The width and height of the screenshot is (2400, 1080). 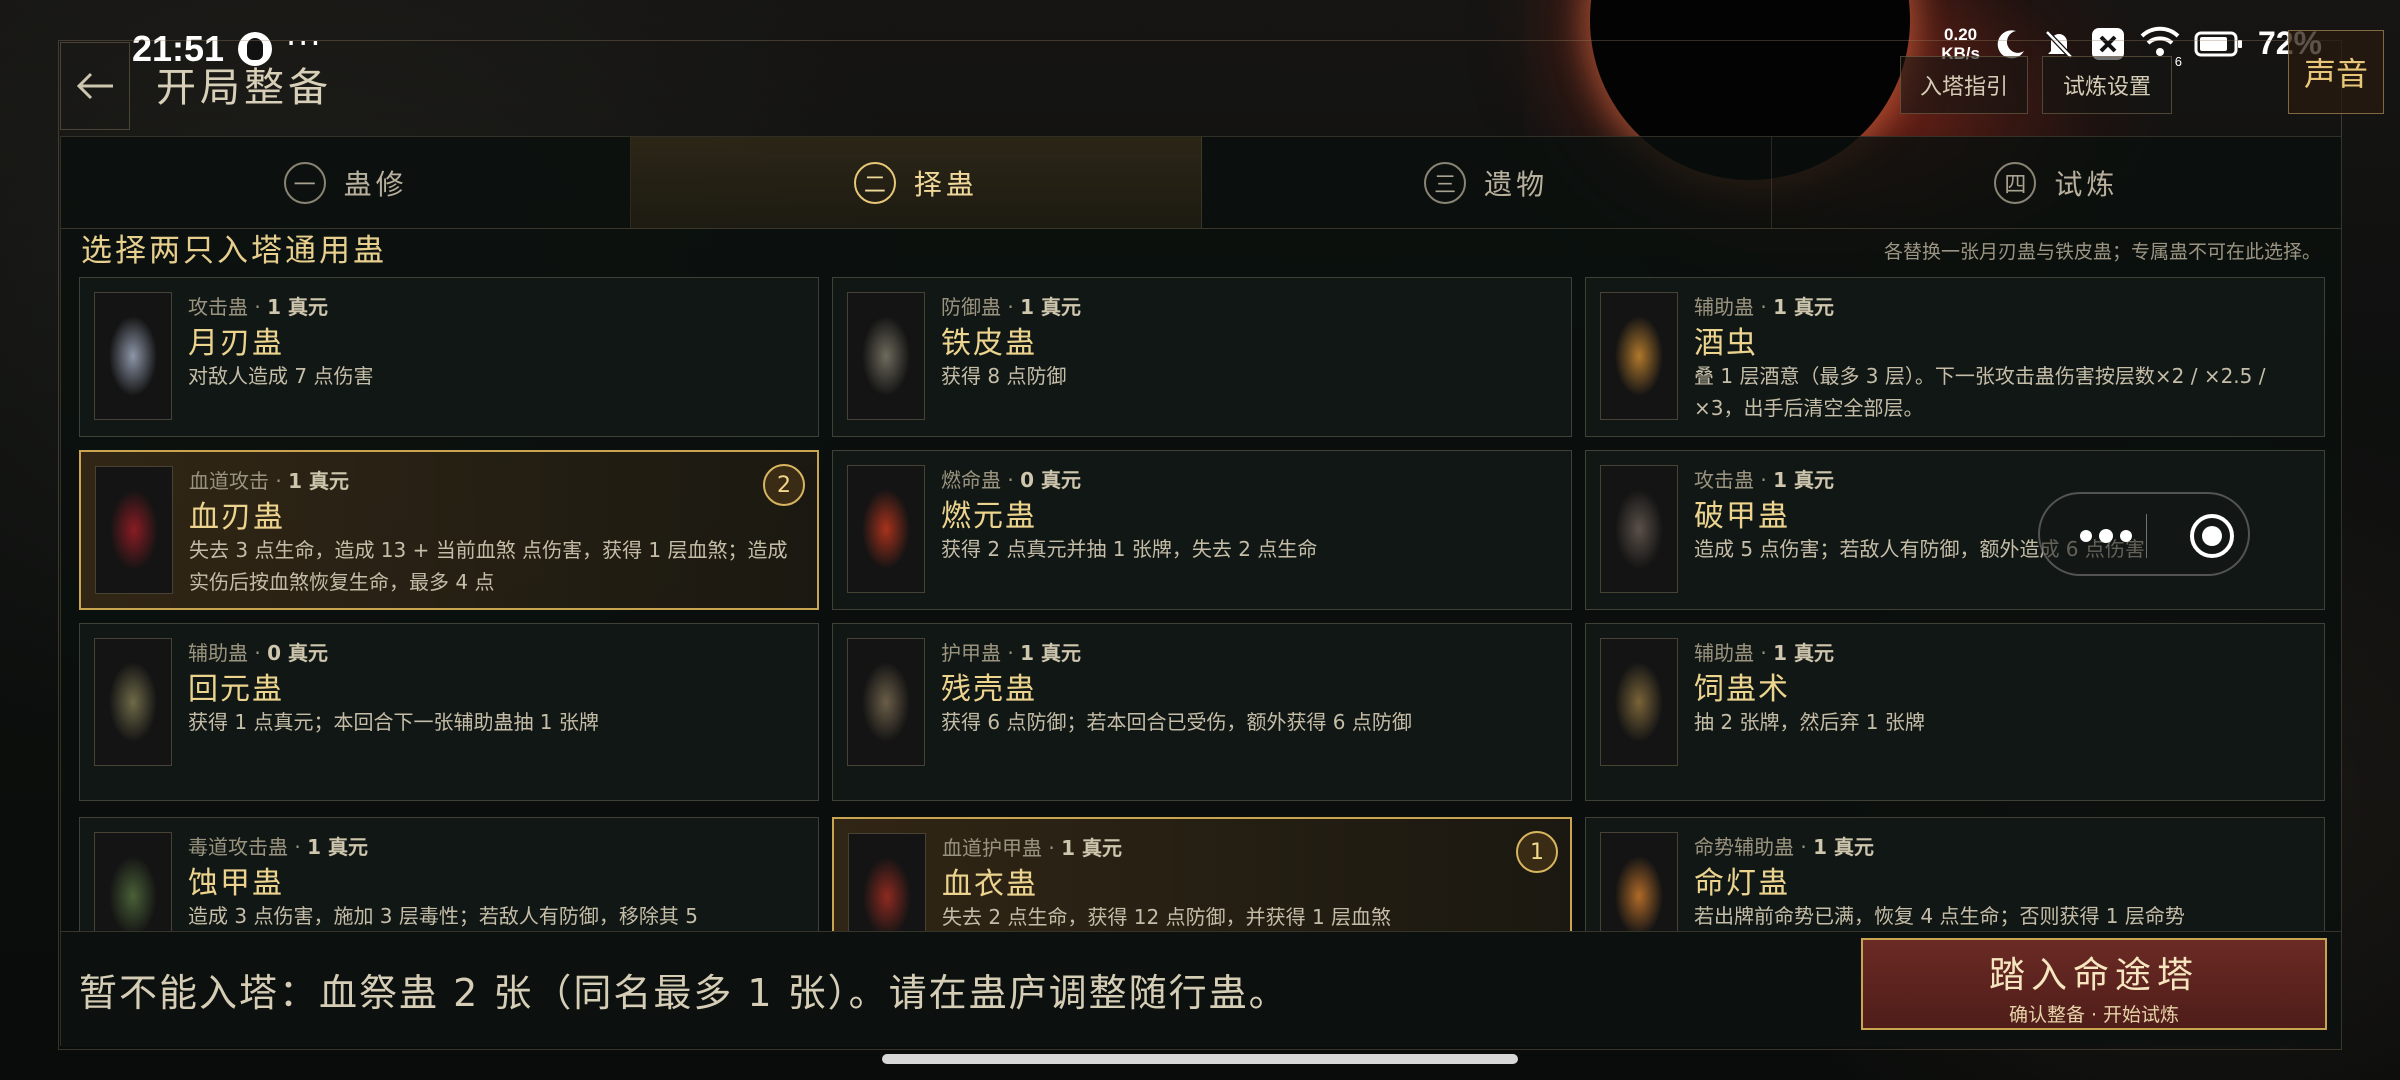 What do you see at coordinates (2336, 72) in the screenshot?
I see `sound-button: 声音` at bounding box center [2336, 72].